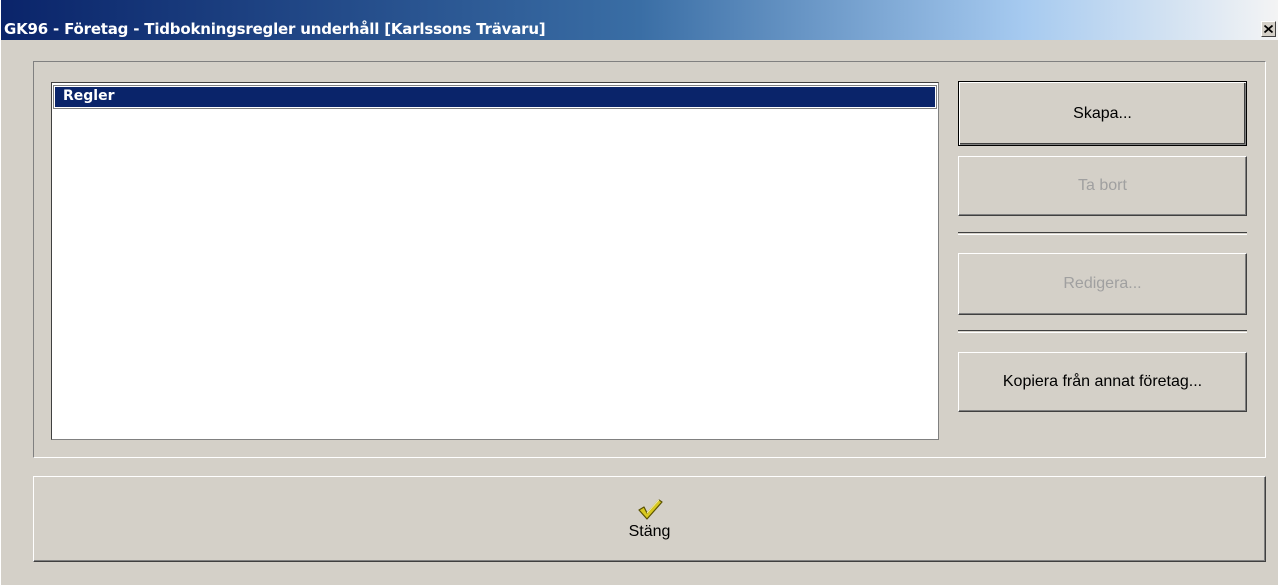 This screenshot has height=585, width=1278. Describe the element at coordinates (649, 531) in the screenshot. I see `close-dialog-label: Stäng` at that location.